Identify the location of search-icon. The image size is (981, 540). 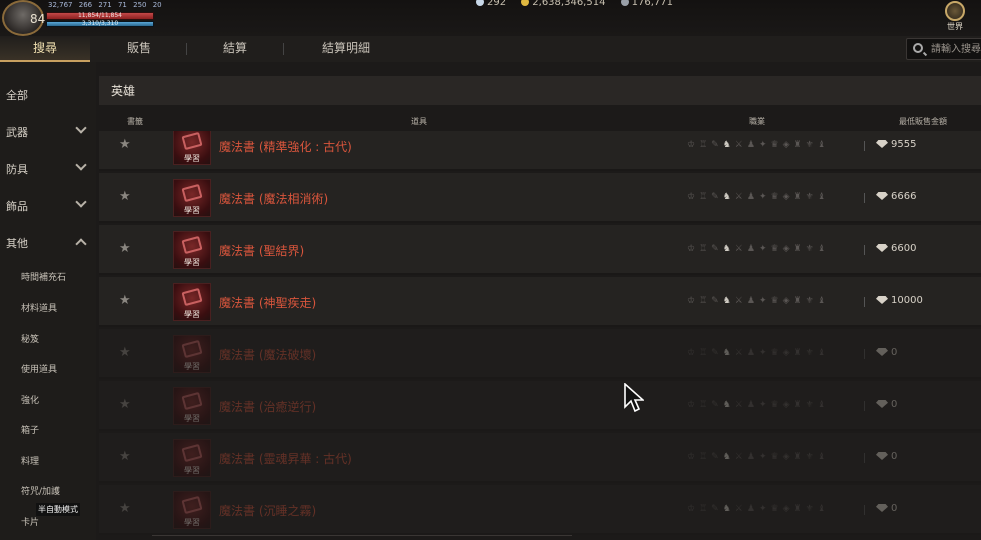
(918, 48).